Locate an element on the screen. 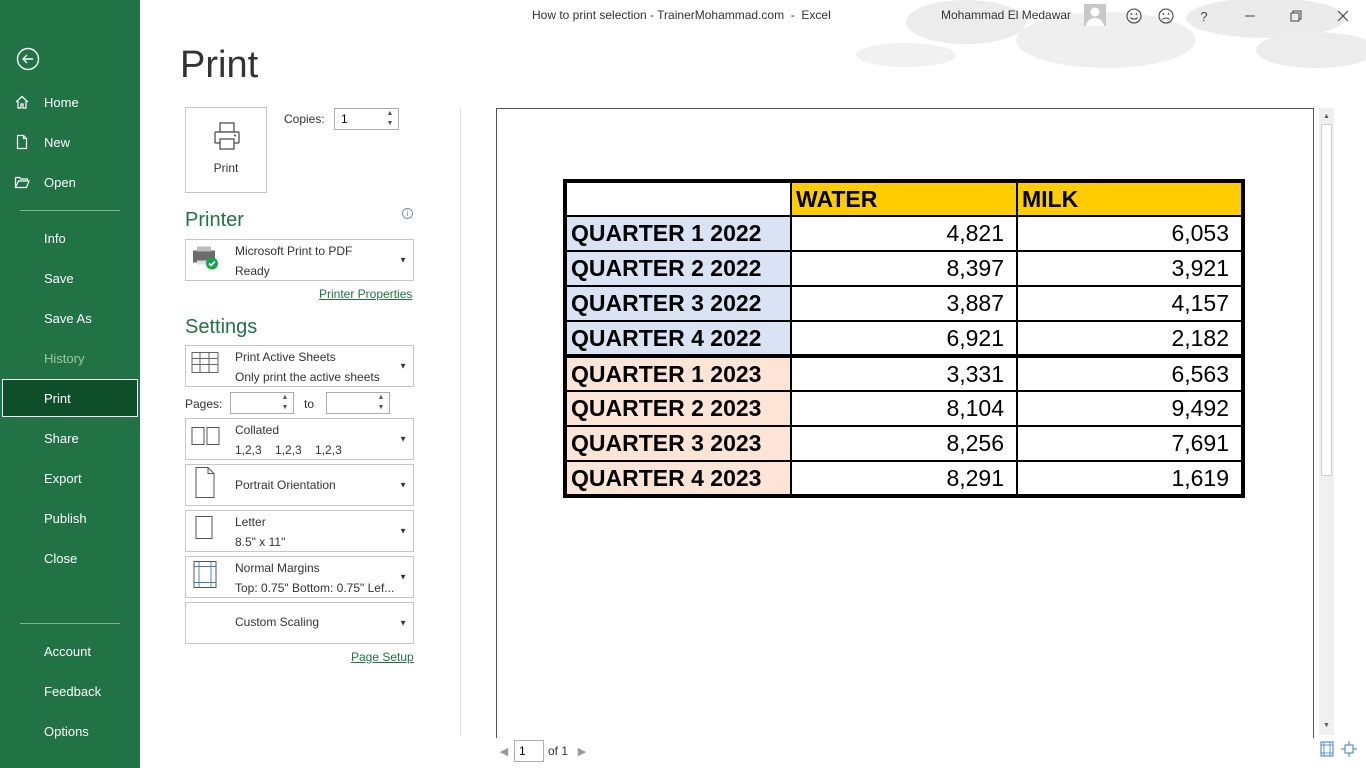  collate-title: Collated is located at coordinates (257, 430).